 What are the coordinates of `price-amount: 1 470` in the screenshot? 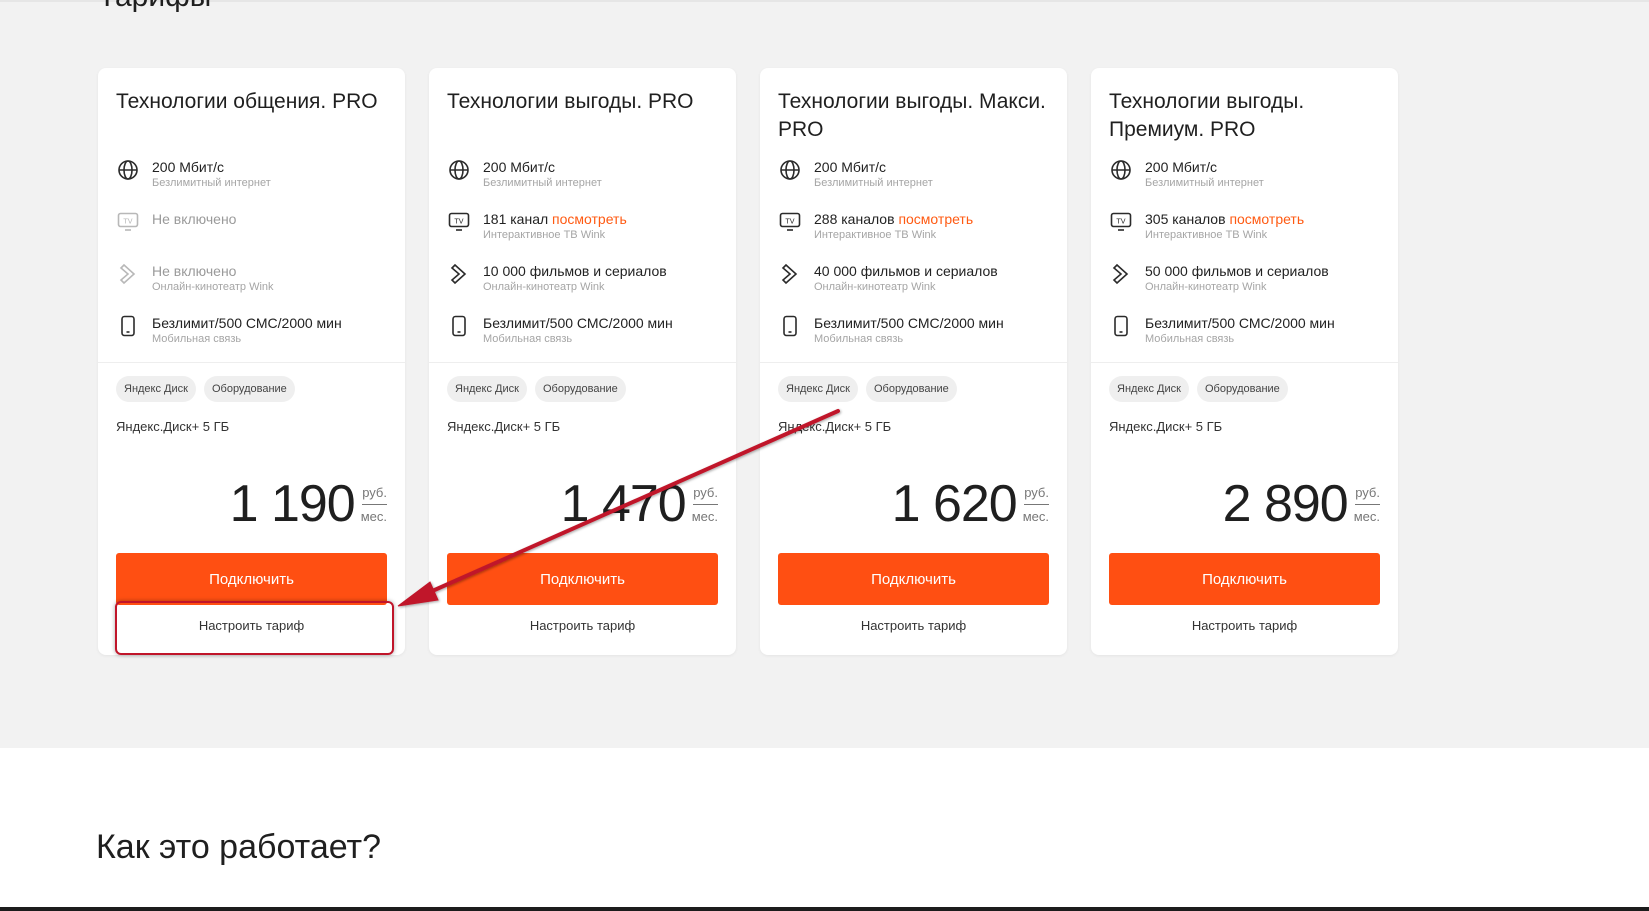 It's located at (623, 504).